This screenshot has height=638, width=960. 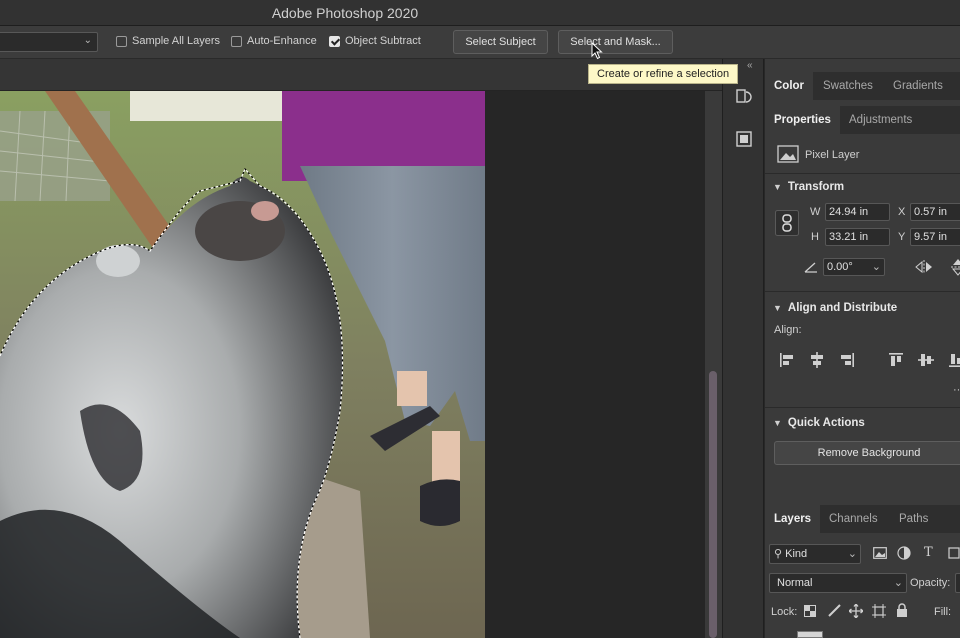 What do you see at coordinates (810, 267) in the screenshot?
I see `angle-icon` at bounding box center [810, 267].